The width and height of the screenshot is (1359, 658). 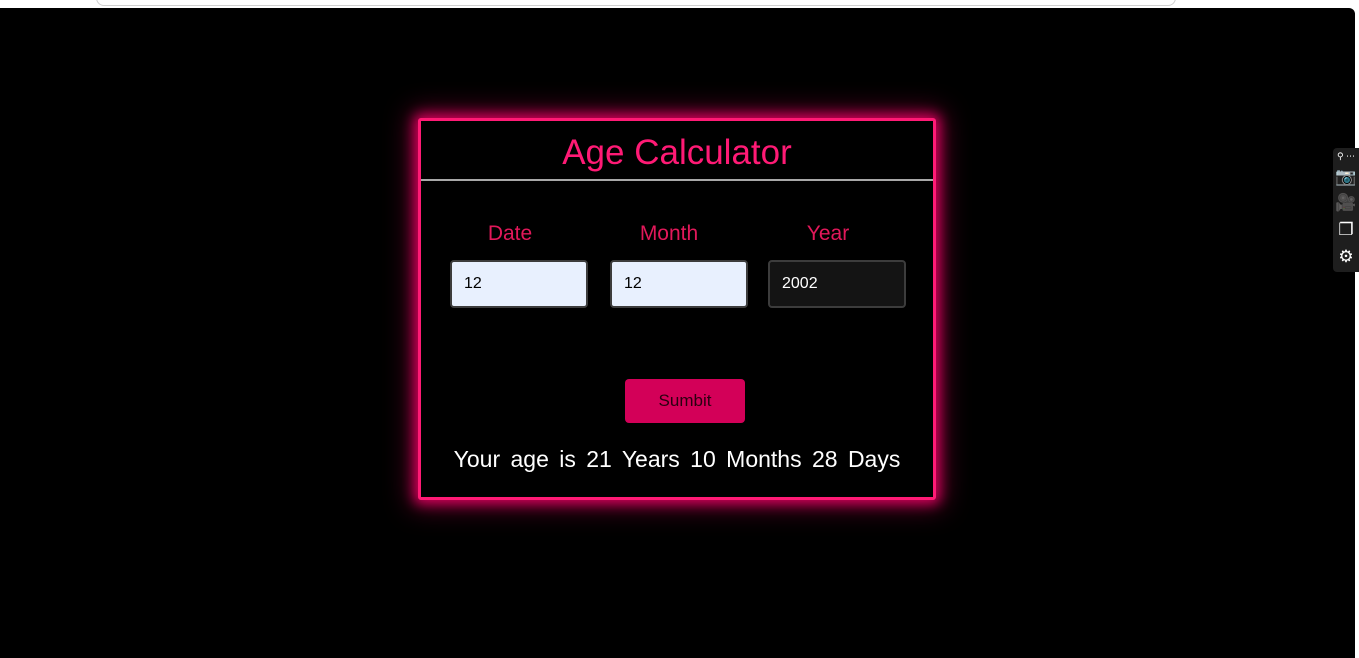 What do you see at coordinates (1346, 203) in the screenshot?
I see `video-camera-icon: 🎥` at bounding box center [1346, 203].